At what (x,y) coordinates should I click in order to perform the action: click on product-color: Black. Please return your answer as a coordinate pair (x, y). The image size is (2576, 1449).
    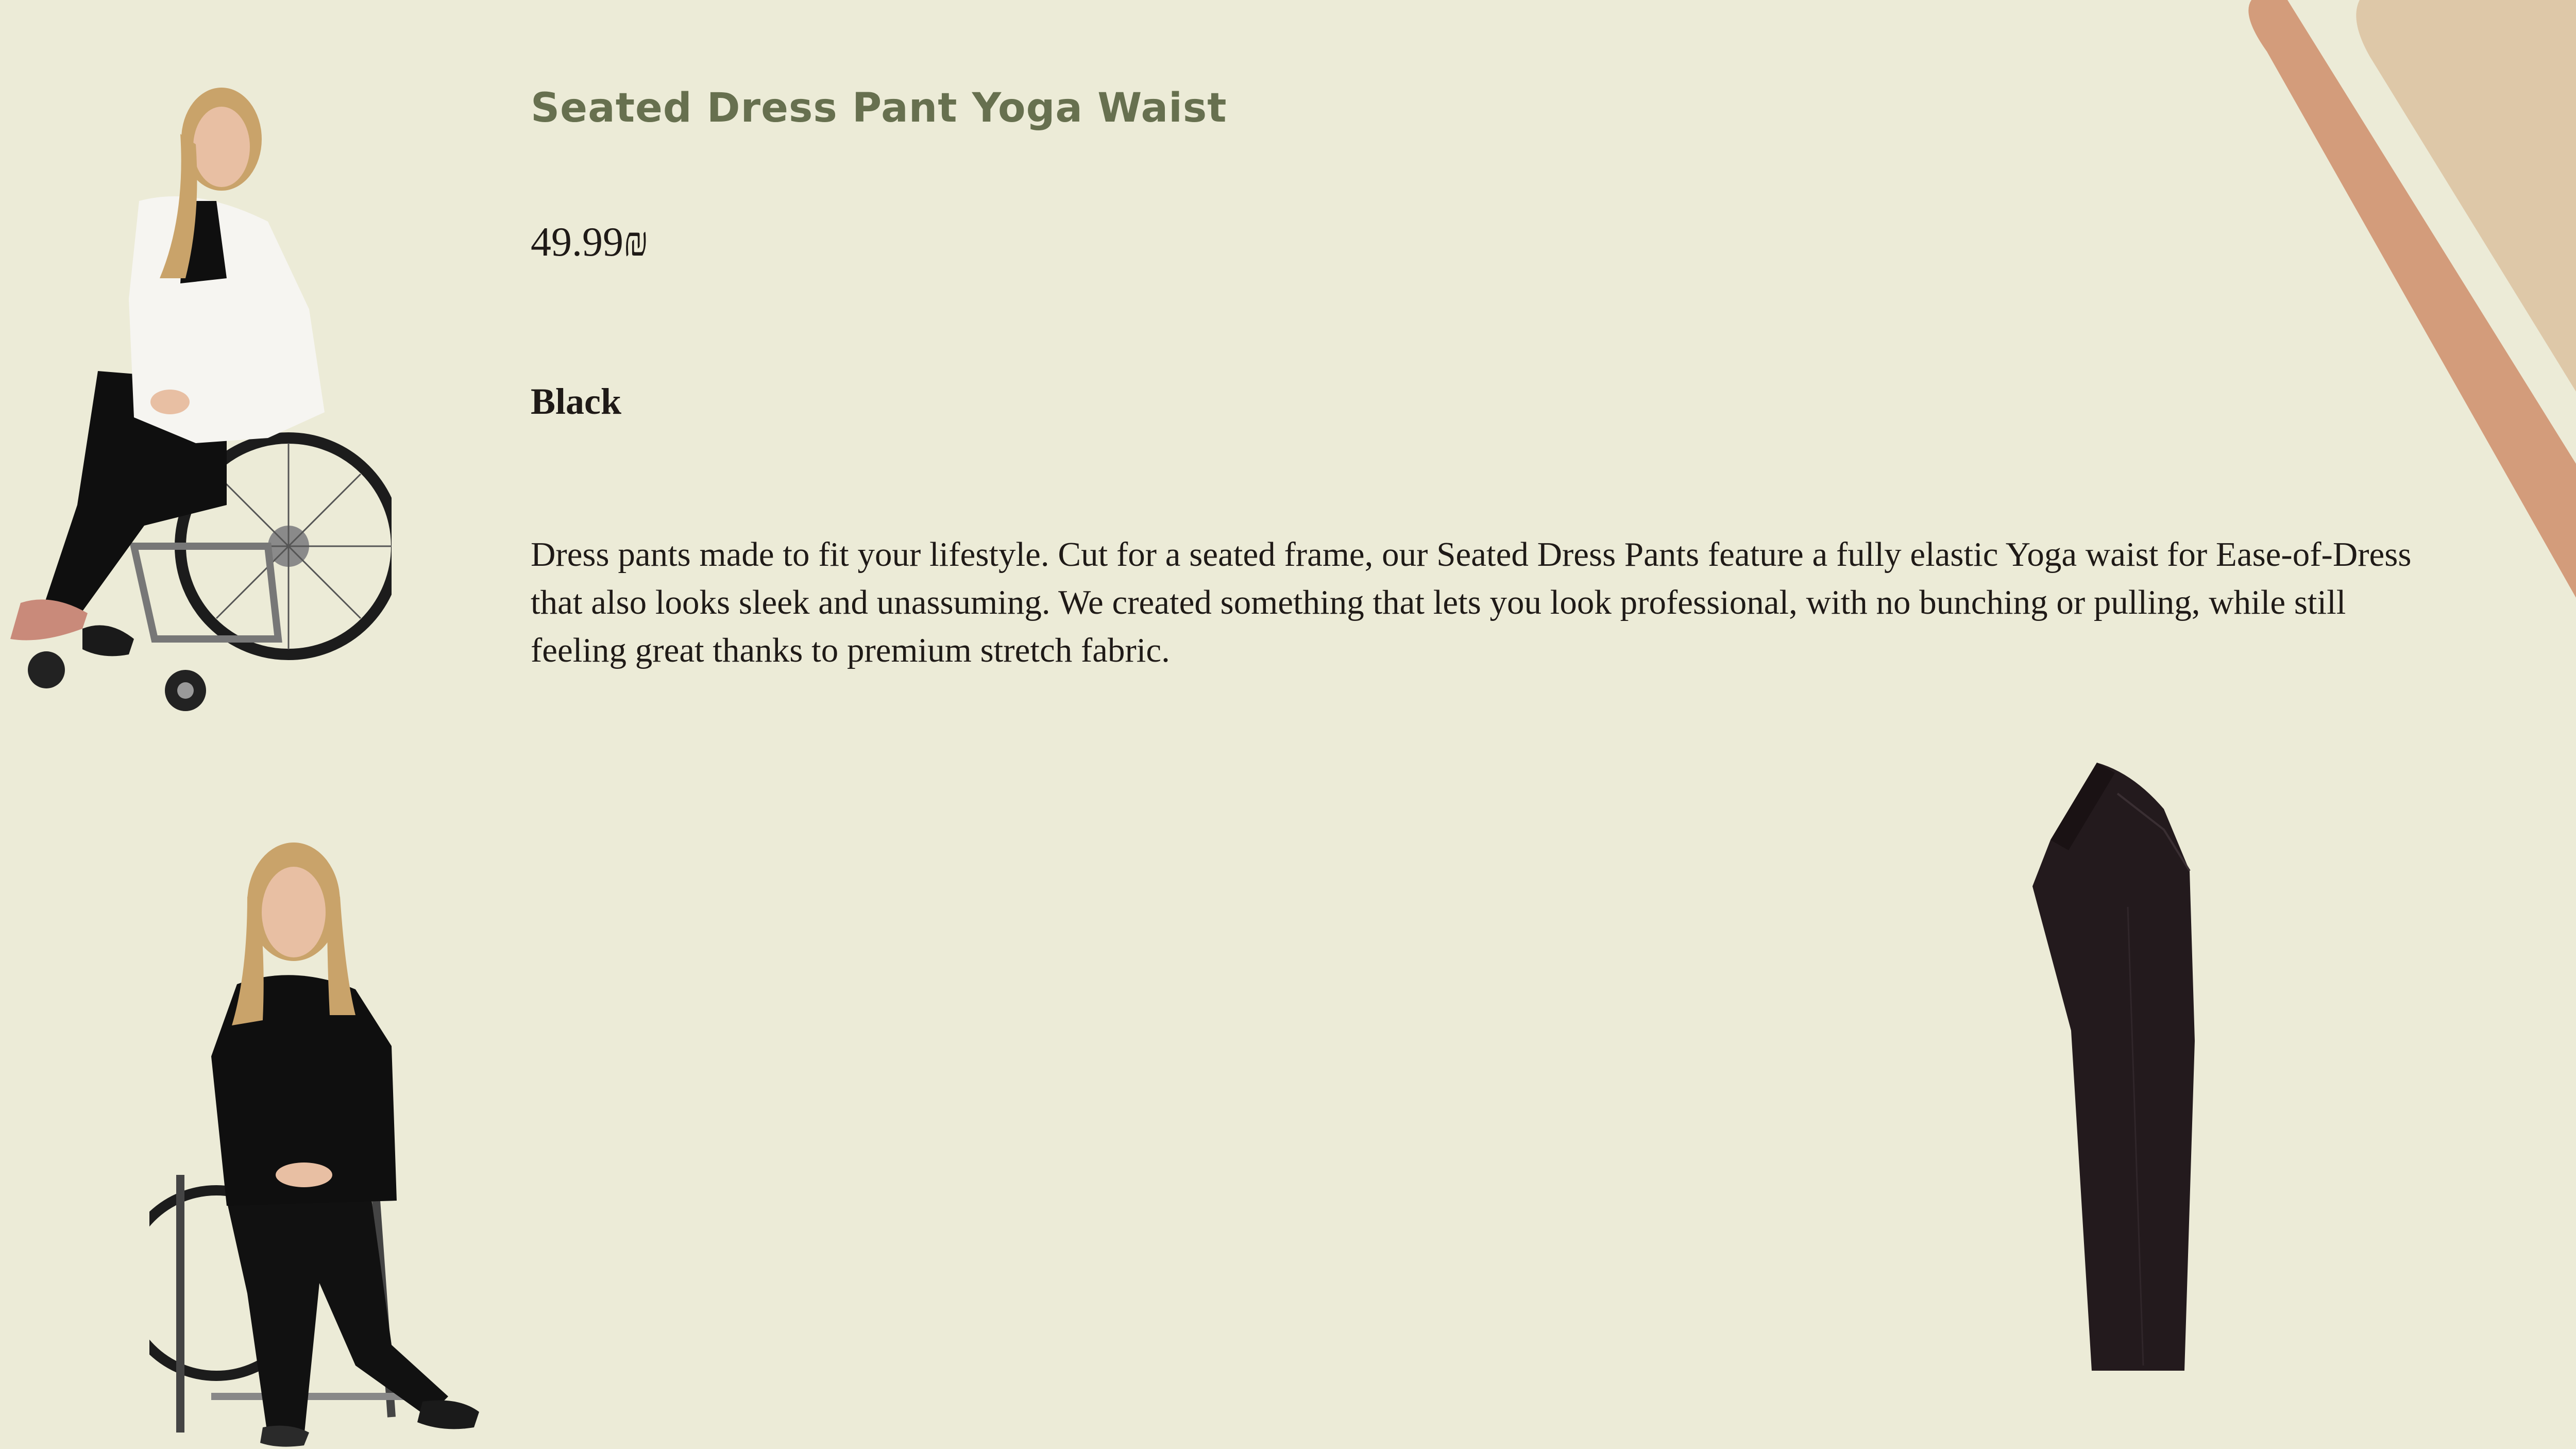
    Looking at the image, I should click on (576, 401).